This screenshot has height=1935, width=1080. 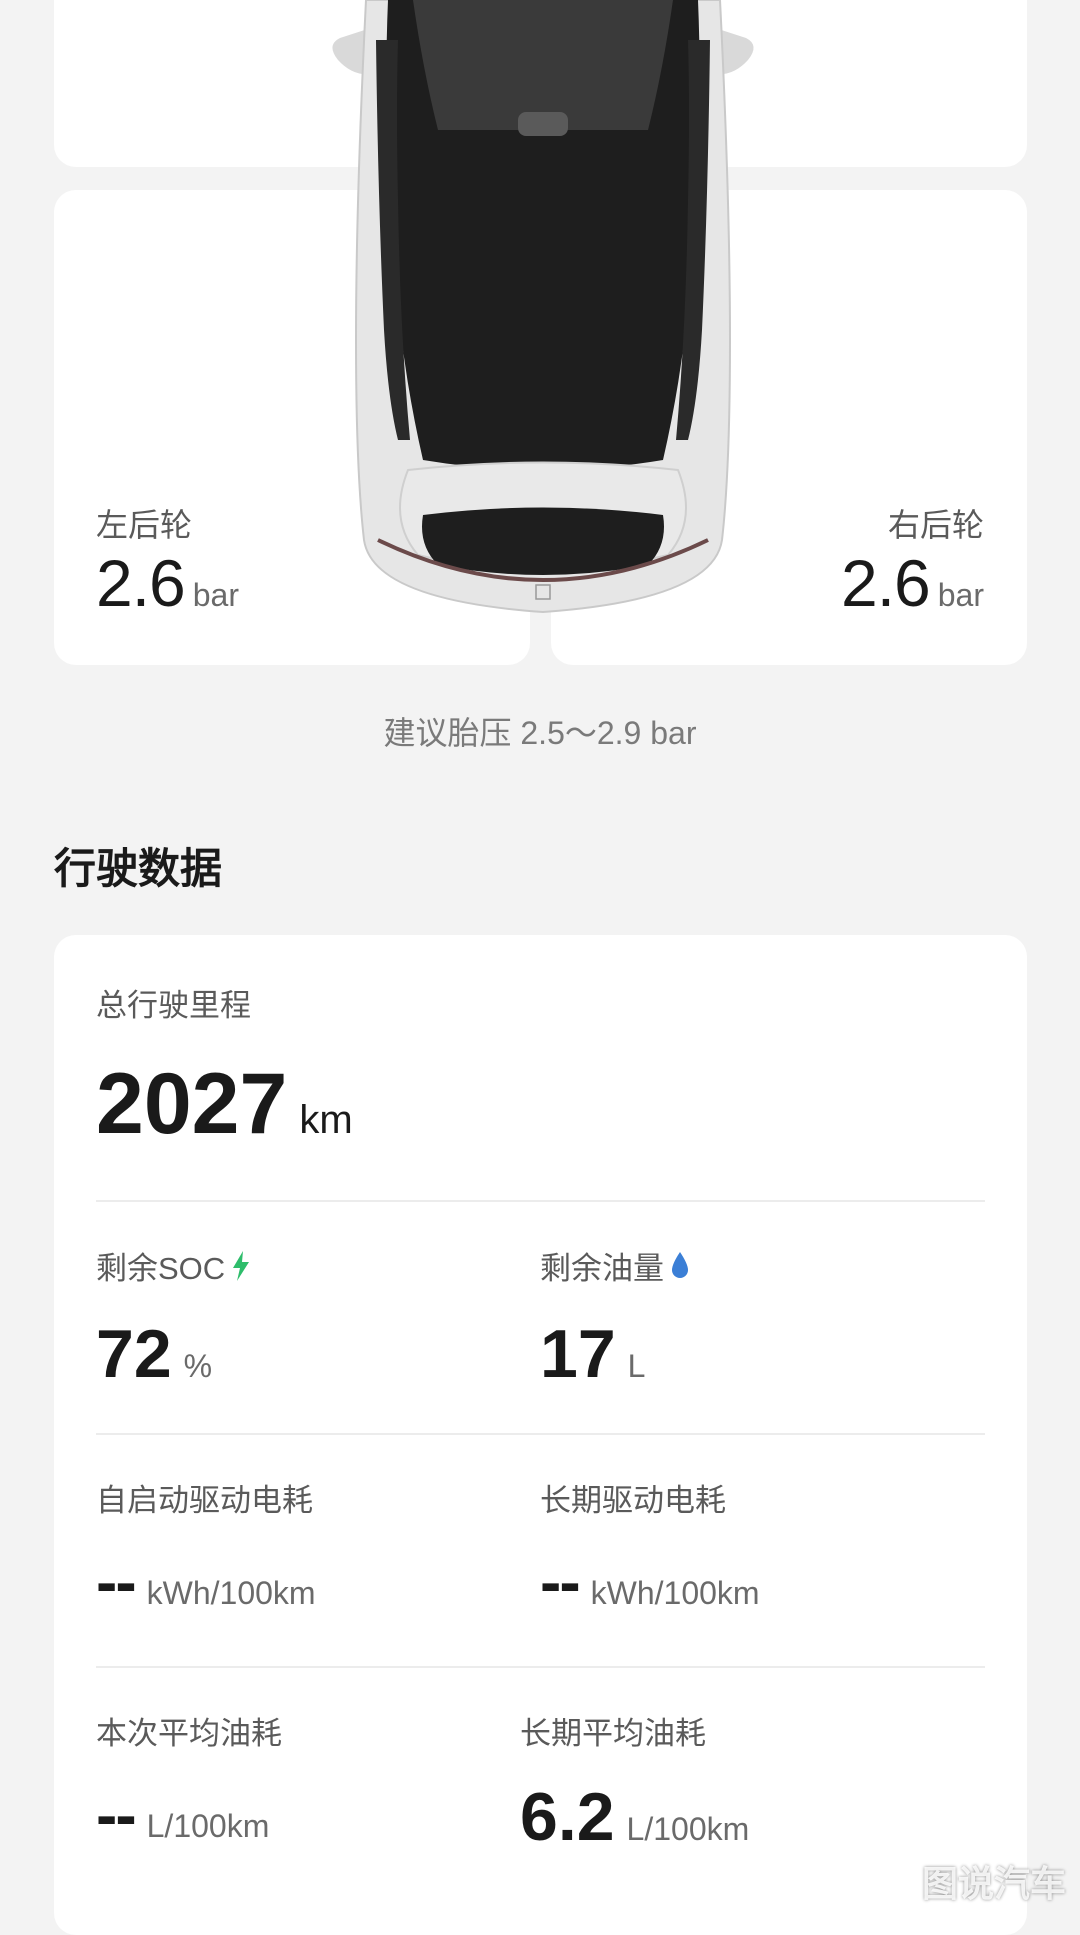 What do you see at coordinates (208, 1826) in the screenshot?
I see `trip-fuel-unit: L/100km` at bounding box center [208, 1826].